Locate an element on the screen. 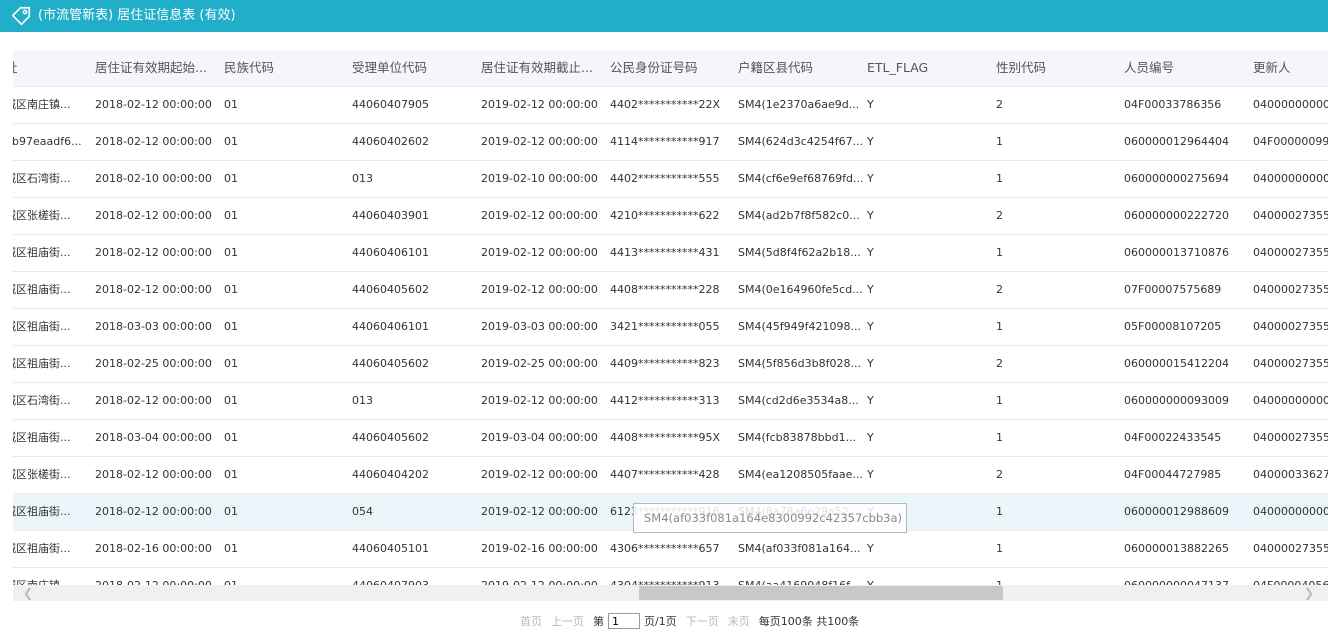  cell-updater: 0400000000066 is located at coordinates (1290, 511).